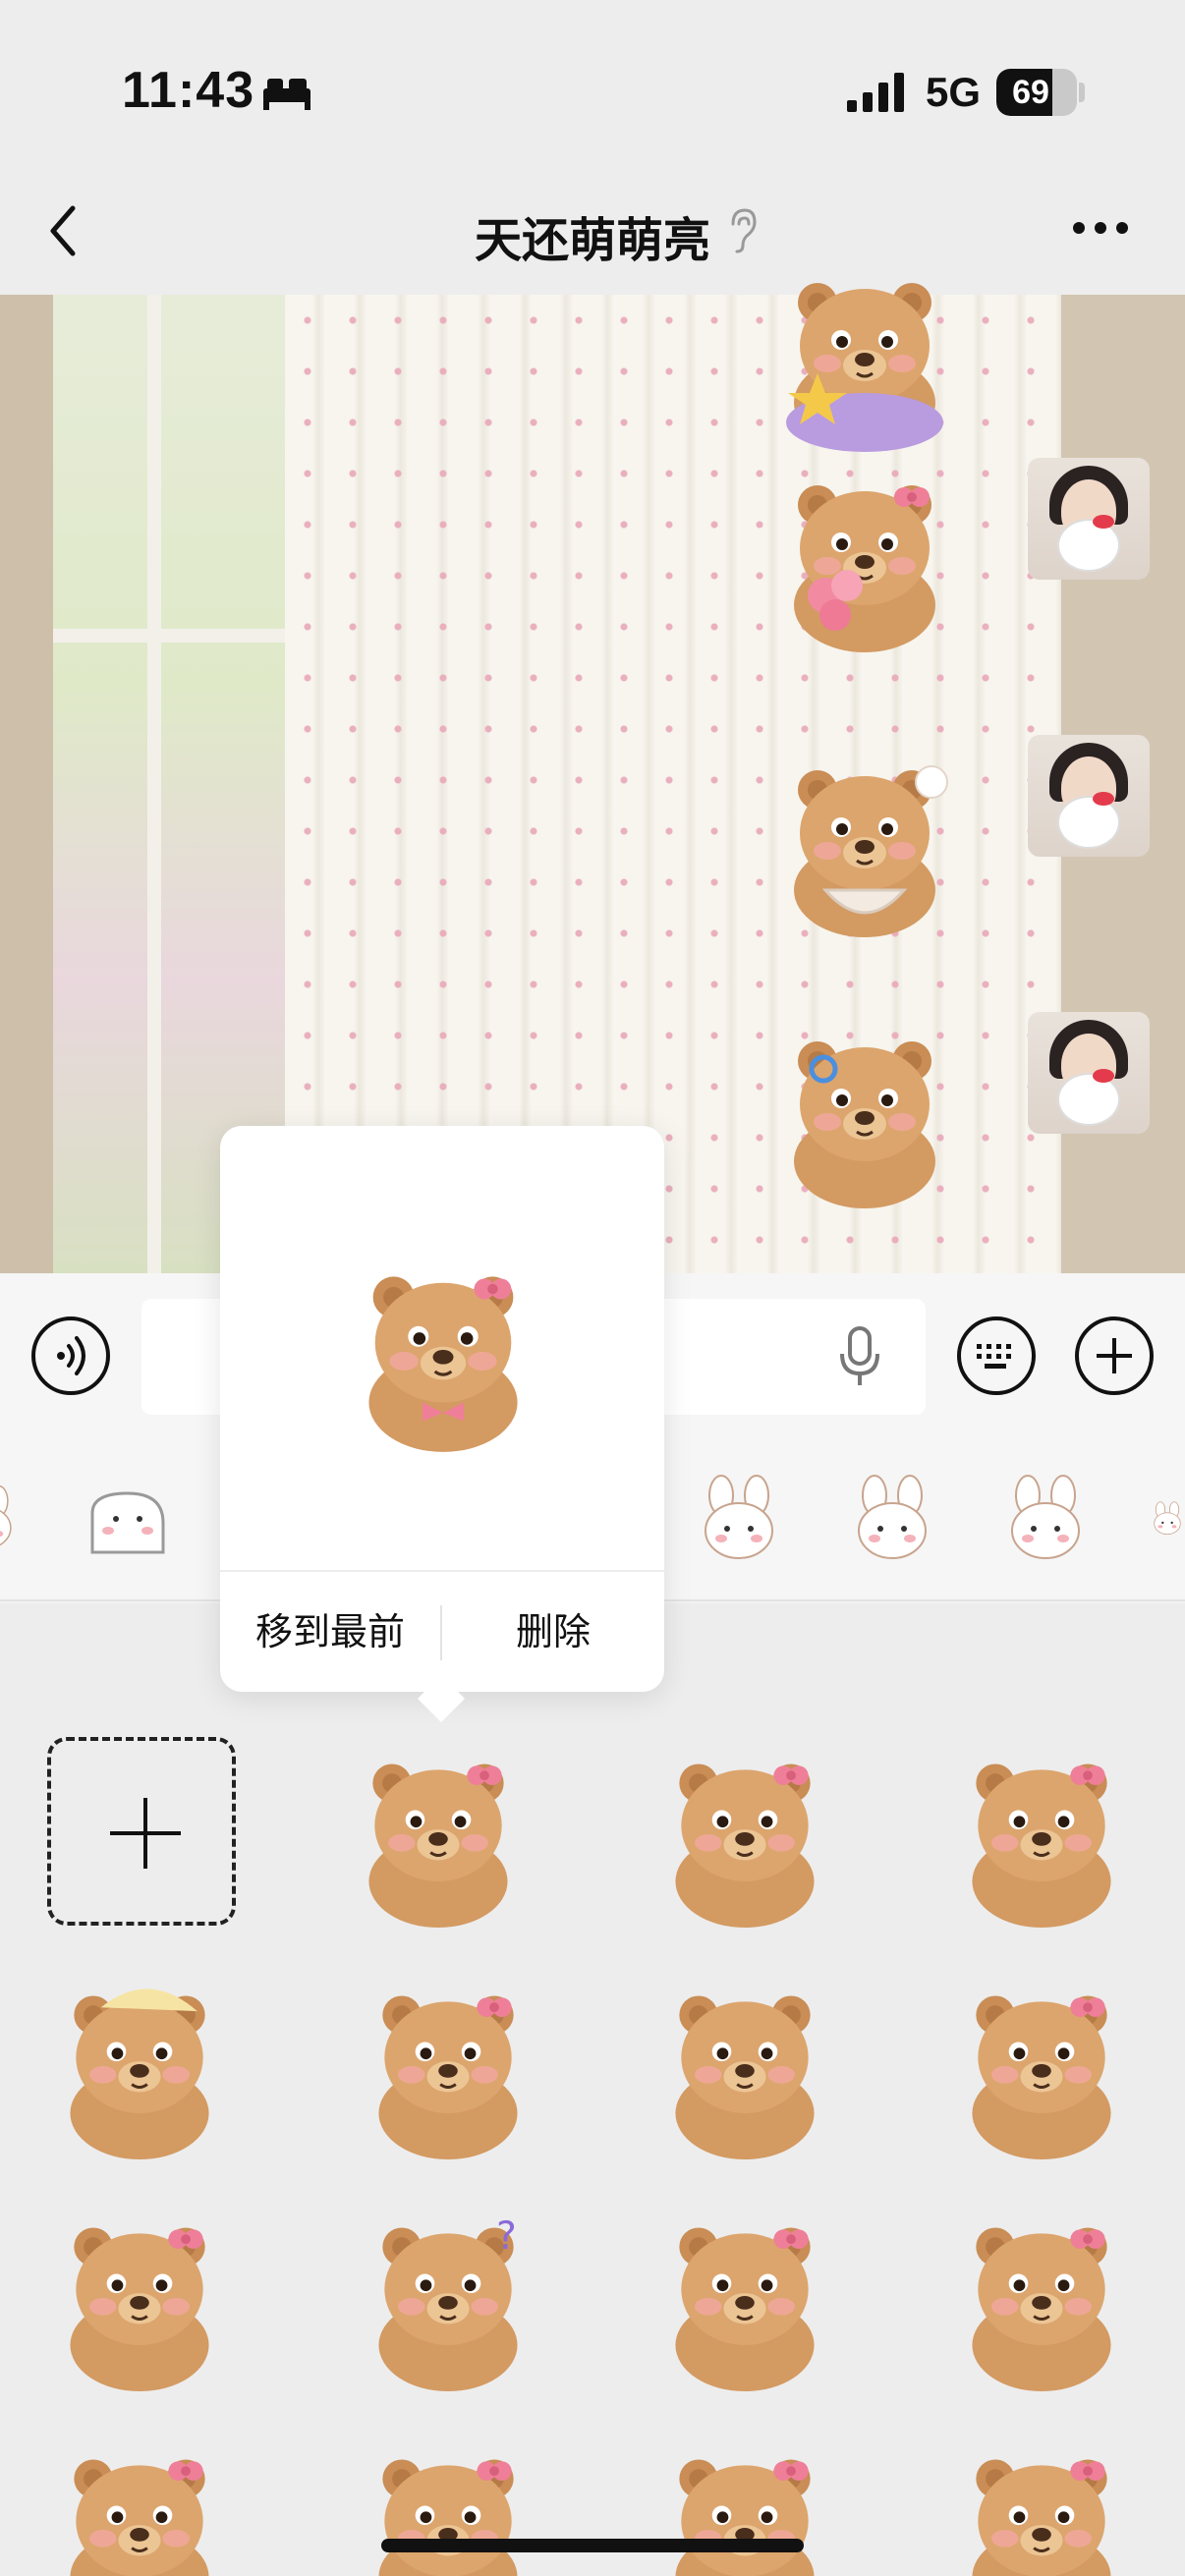 This screenshot has width=1185, height=2576. Describe the element at coordinates (553, 1632) in the screenshot. I see `delete-button: 删除` at that location.